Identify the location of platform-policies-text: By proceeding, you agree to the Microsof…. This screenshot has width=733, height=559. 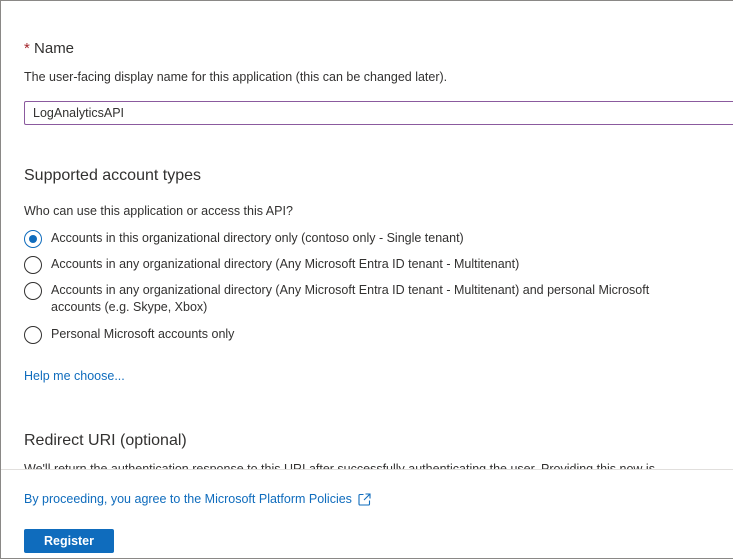
(188, 499).